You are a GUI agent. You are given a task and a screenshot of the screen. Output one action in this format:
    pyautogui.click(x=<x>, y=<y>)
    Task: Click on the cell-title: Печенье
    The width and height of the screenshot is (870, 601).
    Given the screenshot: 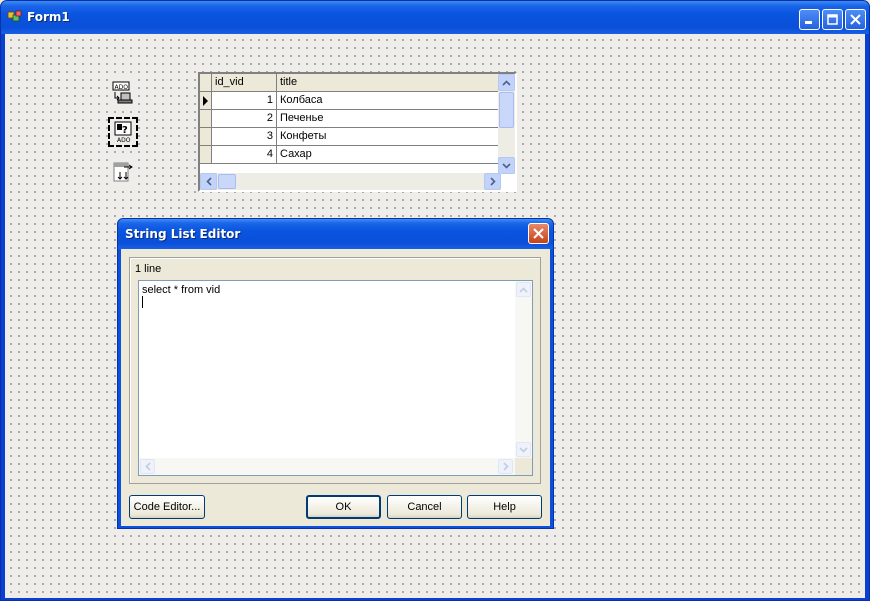 What is the action you would take?
    pyautogui.click(x=388, y=119)
    